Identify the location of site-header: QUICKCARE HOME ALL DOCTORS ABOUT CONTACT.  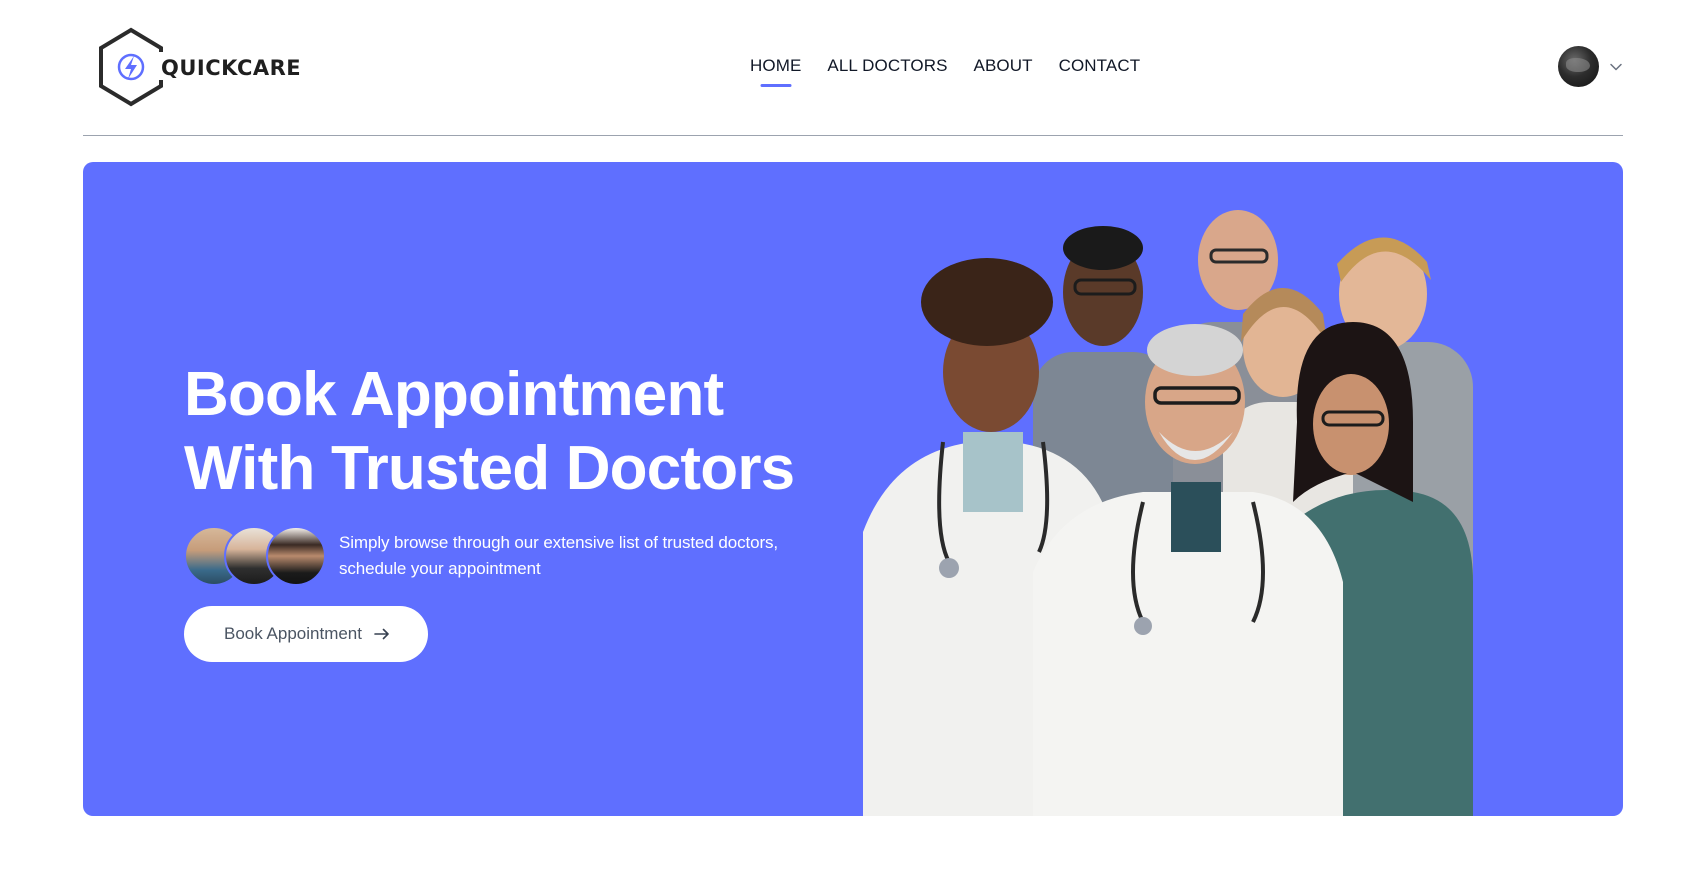
(853, 78).